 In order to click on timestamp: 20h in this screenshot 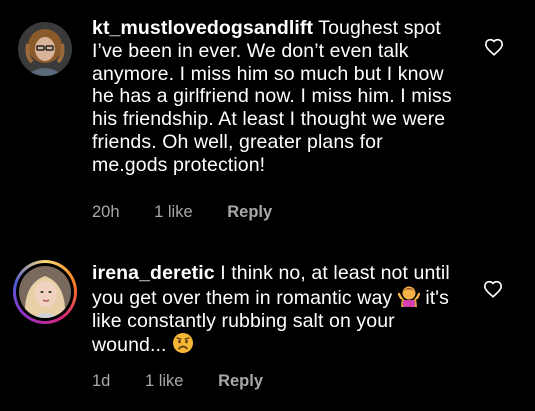, I will do `click(106, 212)`.